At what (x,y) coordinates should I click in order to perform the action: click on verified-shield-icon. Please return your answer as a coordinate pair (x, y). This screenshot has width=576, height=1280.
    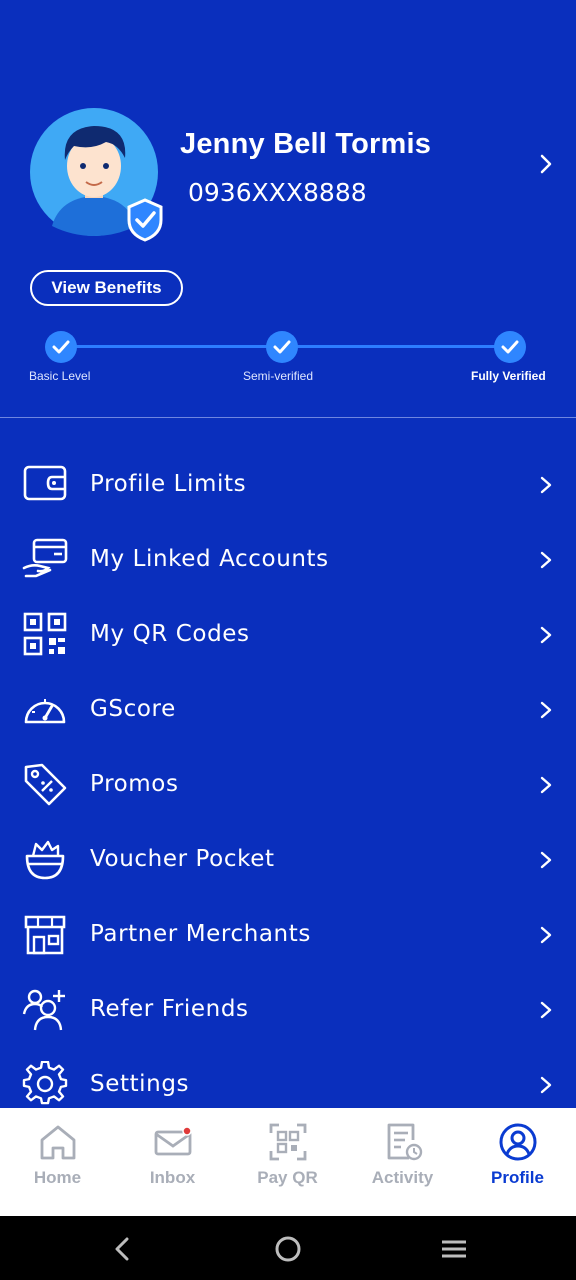
    Looking at the image, I should click on (145, 220).